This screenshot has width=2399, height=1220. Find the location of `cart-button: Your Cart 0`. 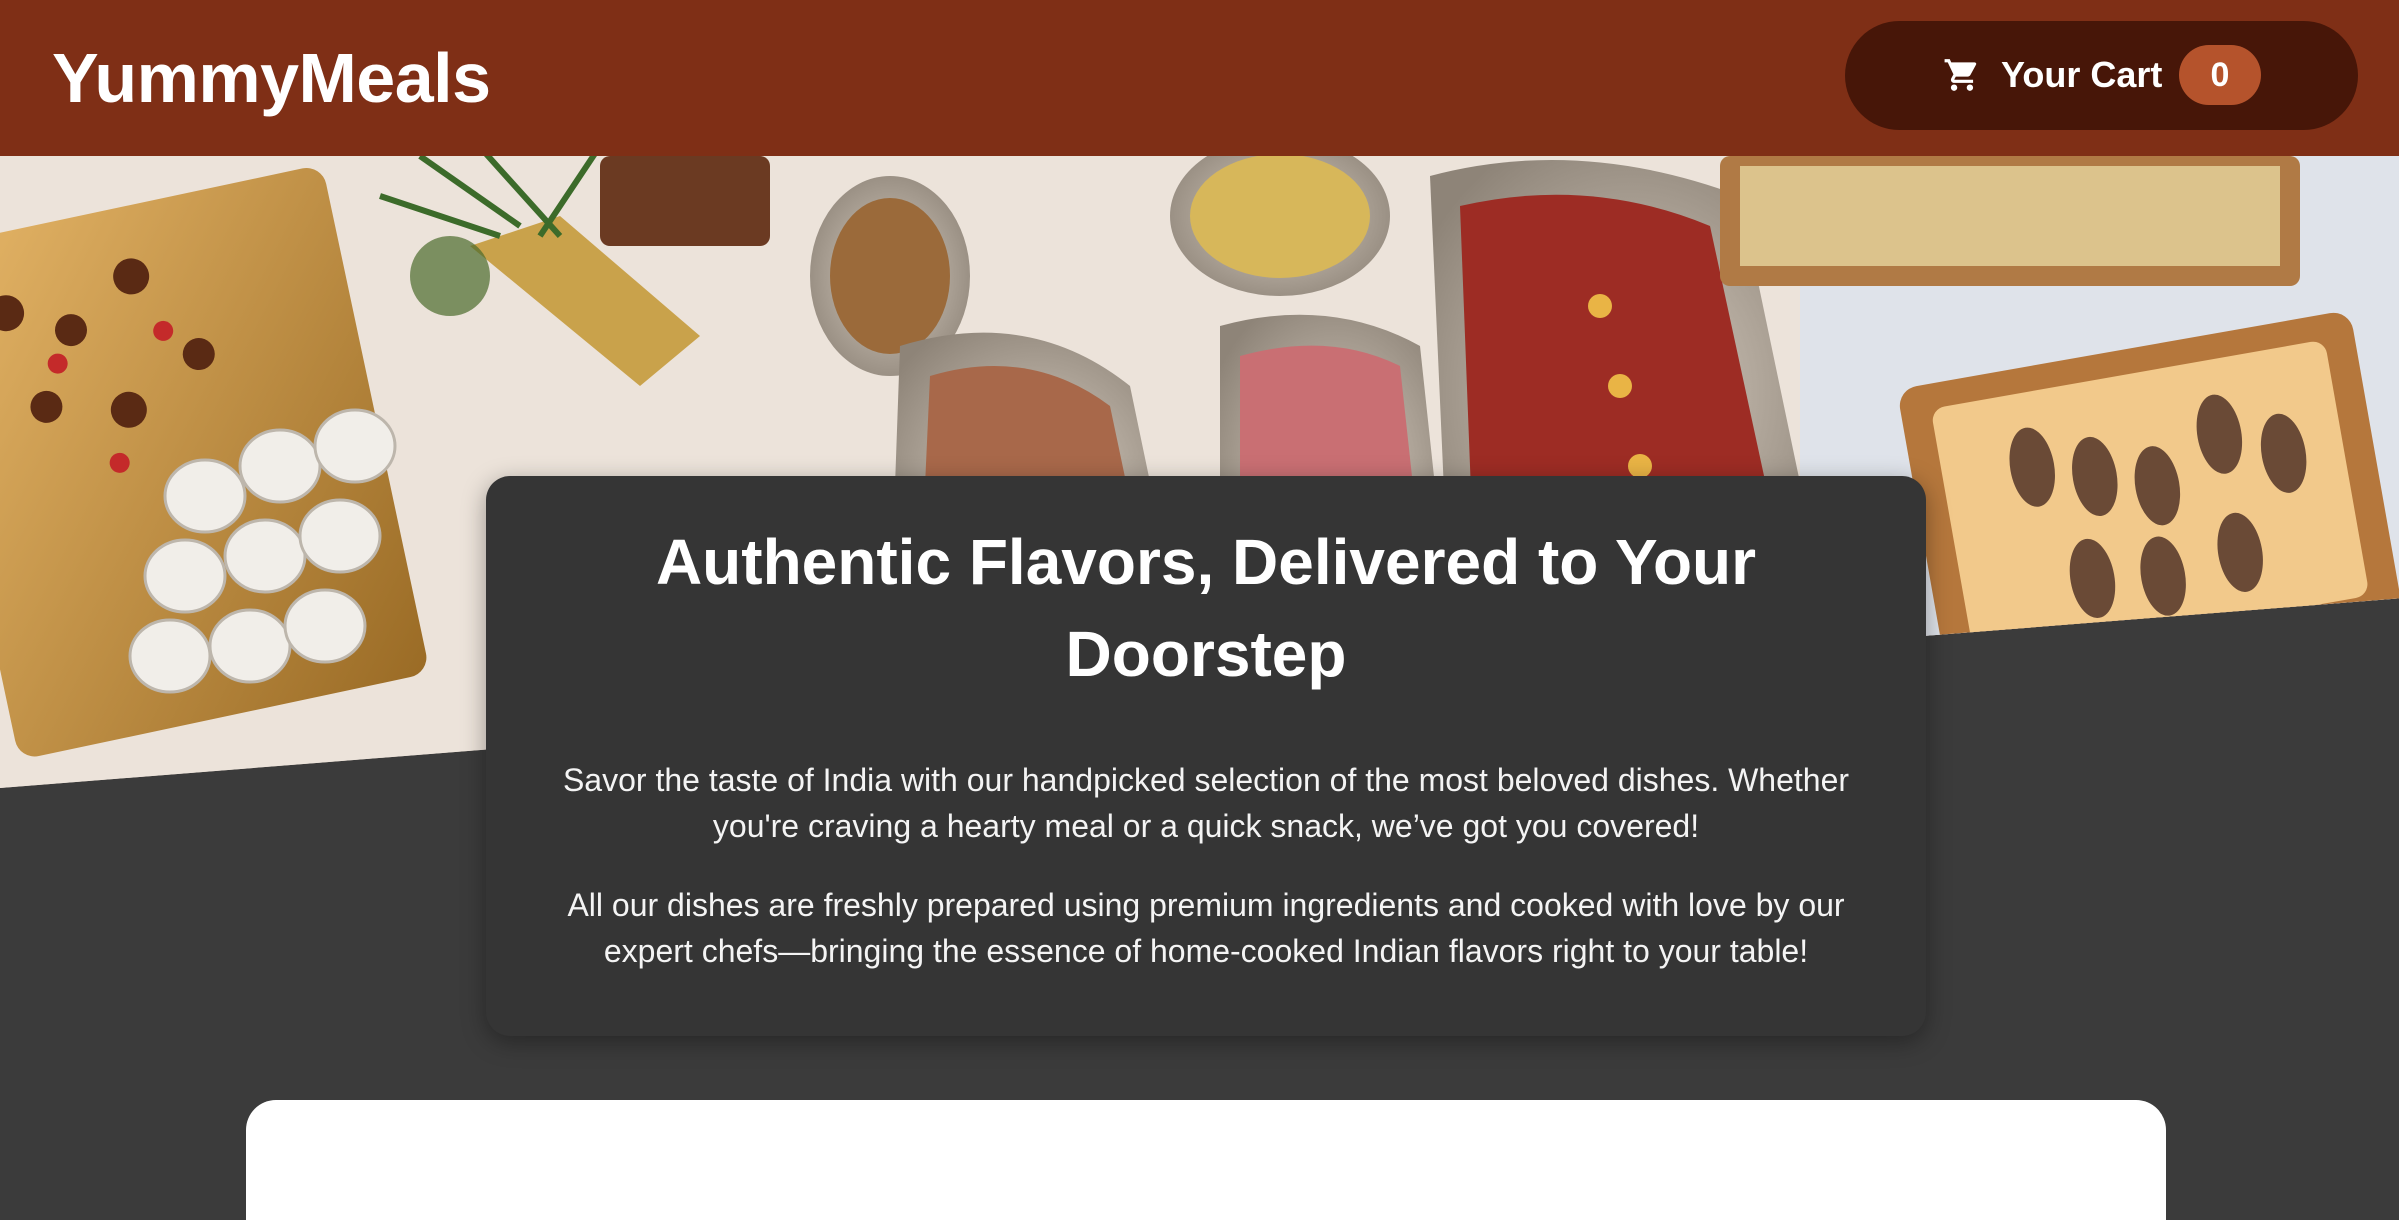

cart-button: Your Cart 0 is located at coordinates (2101, 75).